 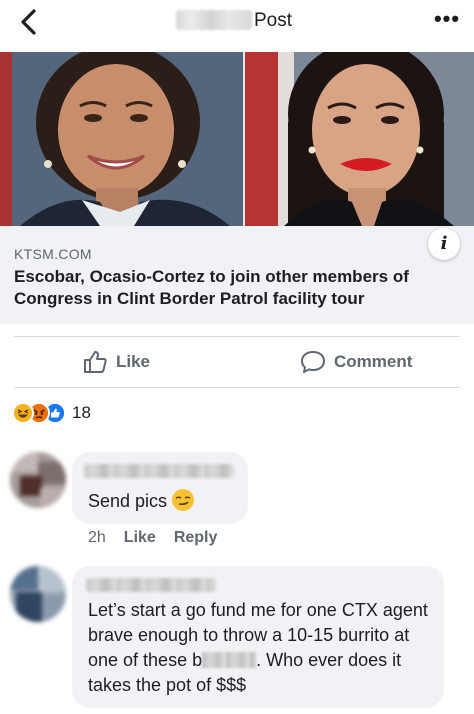 What do you see at coordinates (53, 254) in the screenshot?
I see `link-domain: KTSM.COM` at bounding box center [53, 254].